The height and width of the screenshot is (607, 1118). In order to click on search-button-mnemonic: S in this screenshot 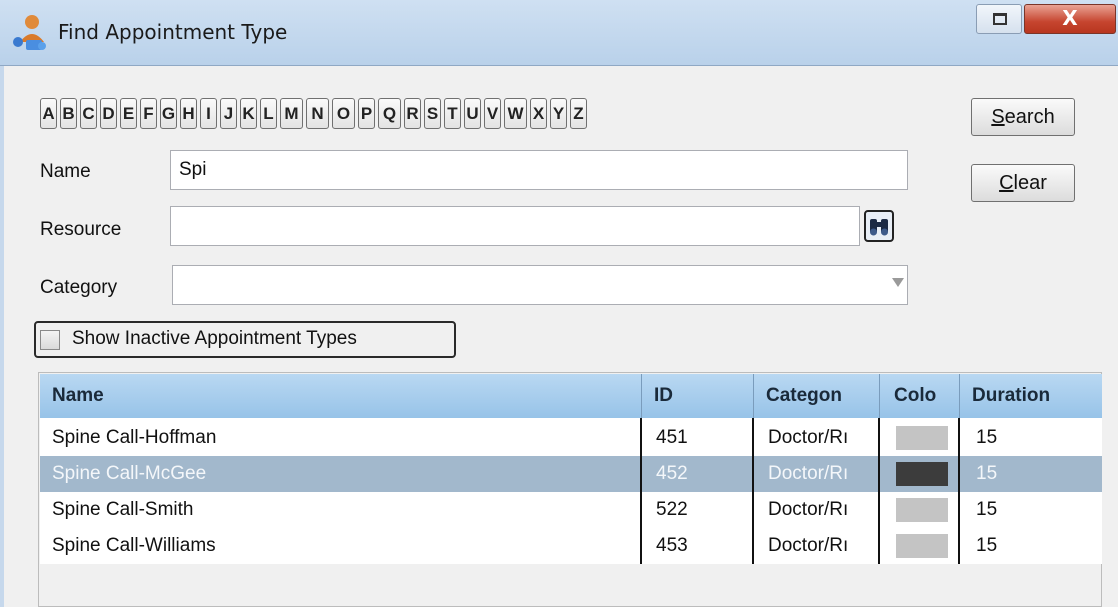, I will do `click(998, 117)`.